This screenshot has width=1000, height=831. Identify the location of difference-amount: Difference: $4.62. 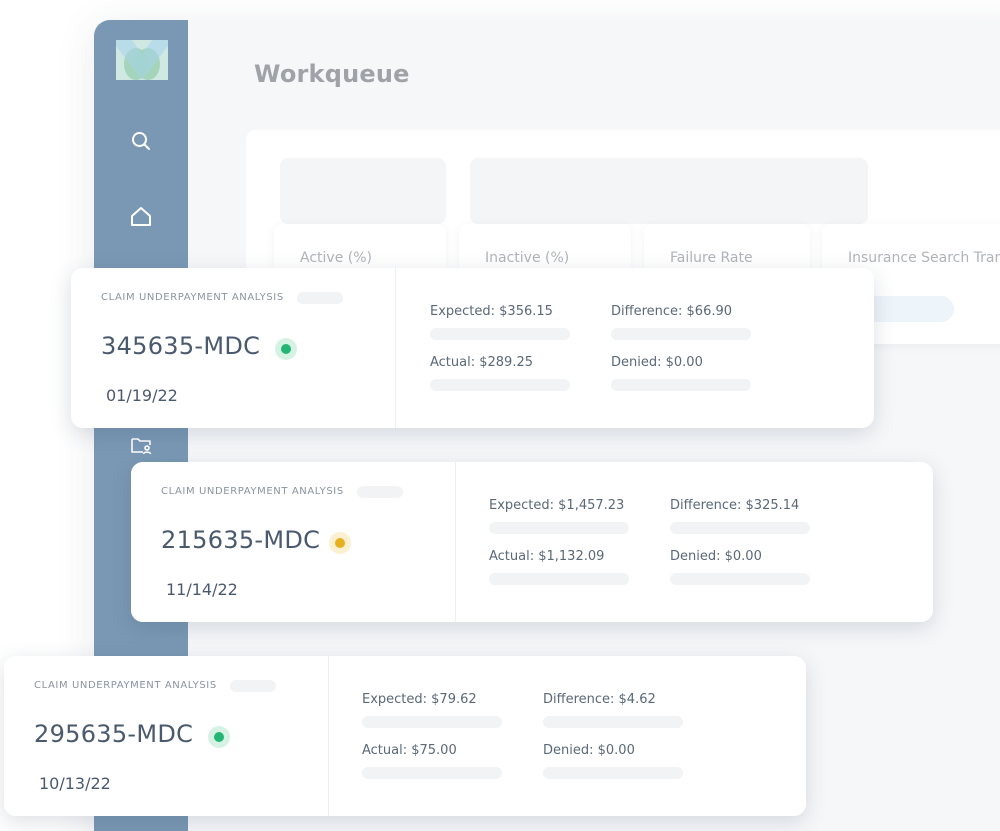
(599, 699).